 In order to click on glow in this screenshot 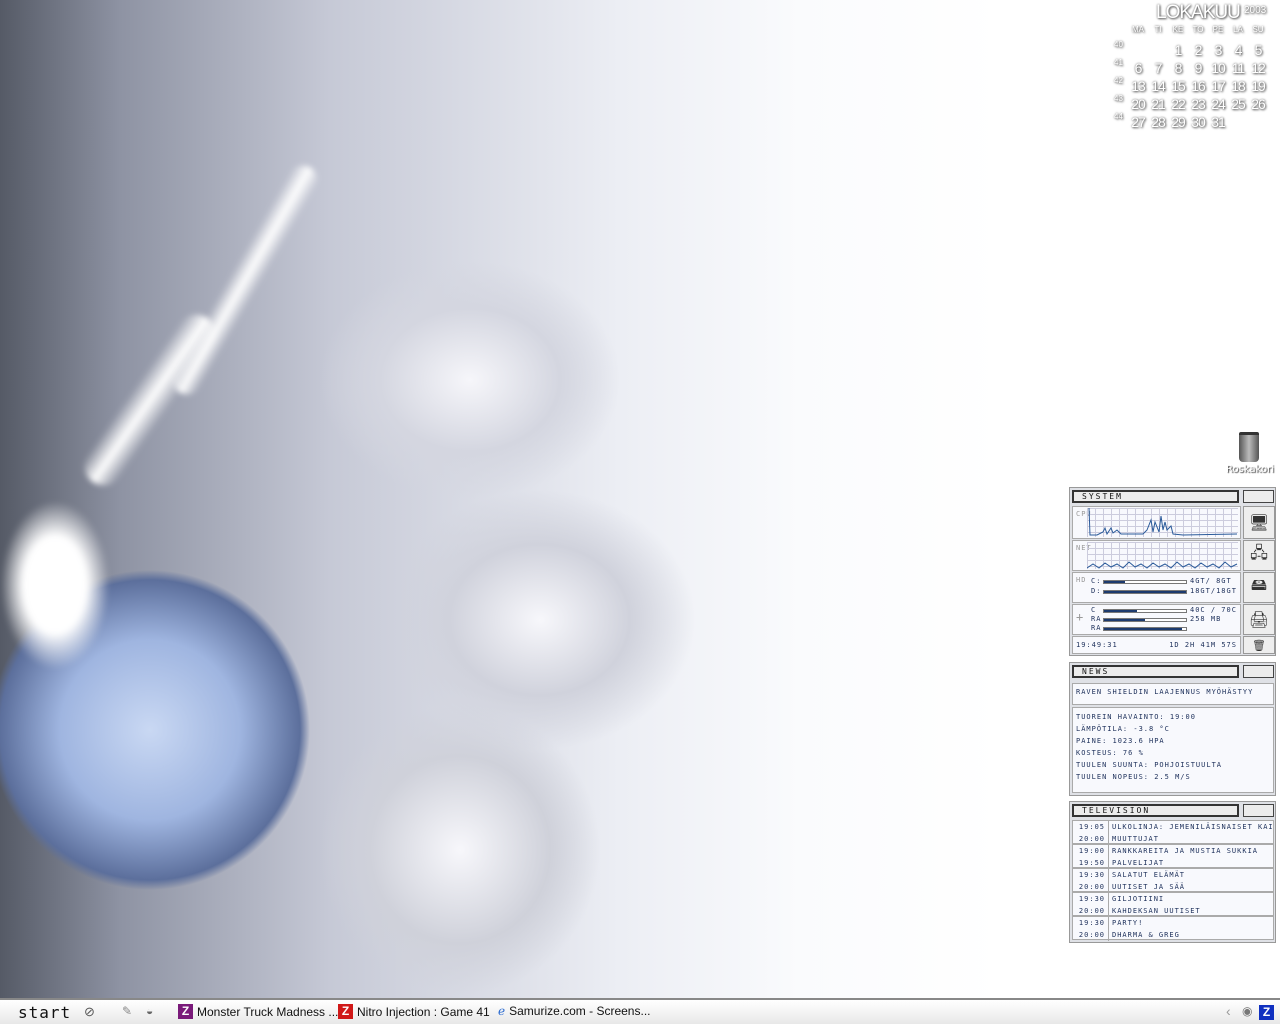, I will do `click(55, 585)`.